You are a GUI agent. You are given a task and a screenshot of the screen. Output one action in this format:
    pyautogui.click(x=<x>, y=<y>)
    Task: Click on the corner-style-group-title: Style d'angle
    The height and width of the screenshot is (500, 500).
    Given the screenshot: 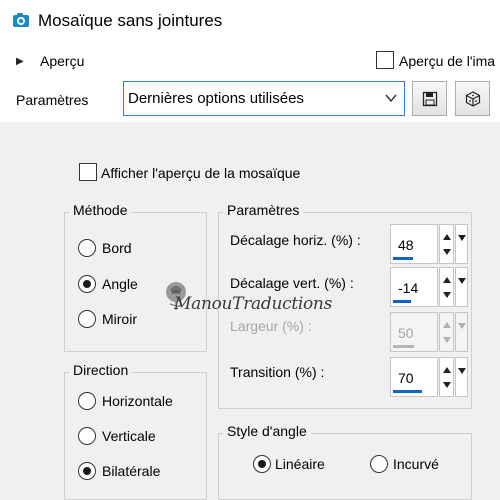 What is the action you would take?
    pyautogui.click(x=267, y=431)
    